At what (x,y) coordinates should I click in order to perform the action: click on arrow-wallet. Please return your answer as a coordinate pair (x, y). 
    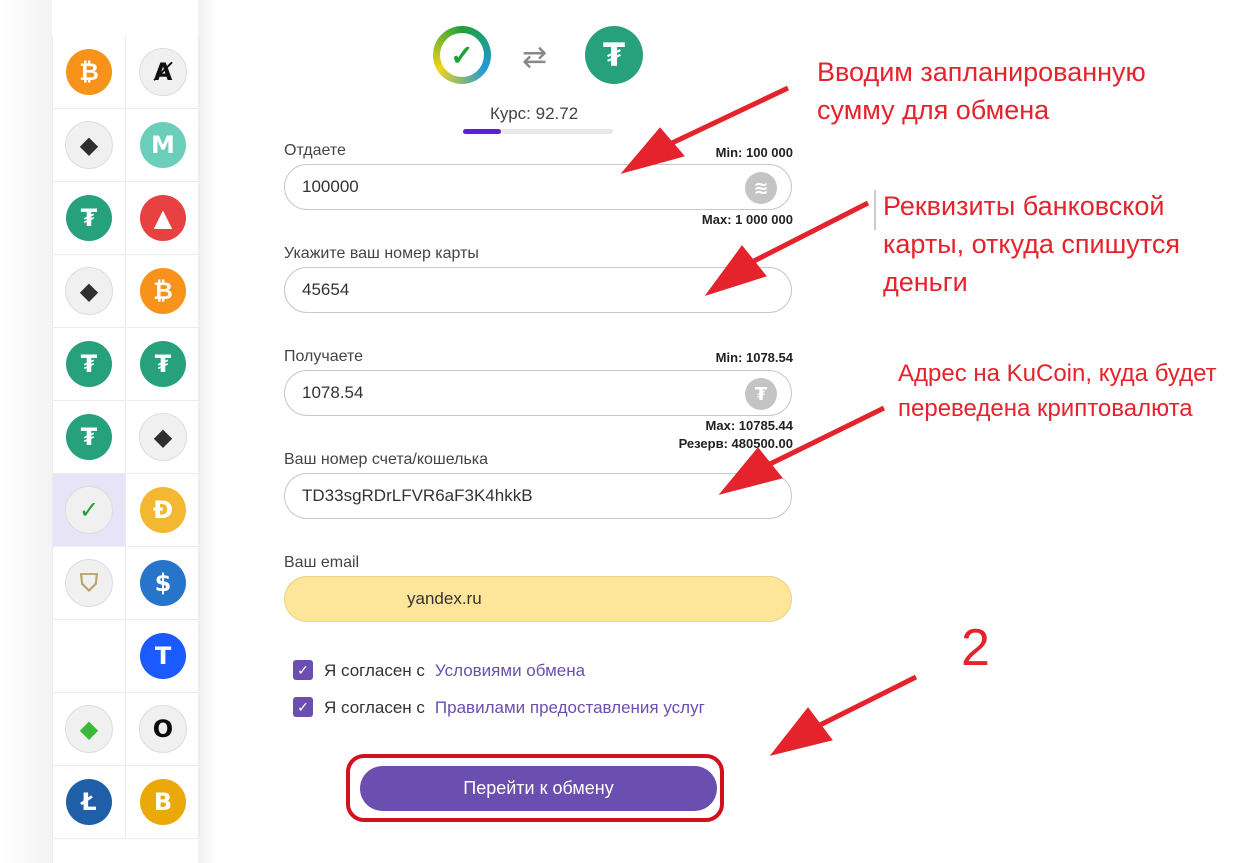
    Looking at the image, I should click on (802, 450).